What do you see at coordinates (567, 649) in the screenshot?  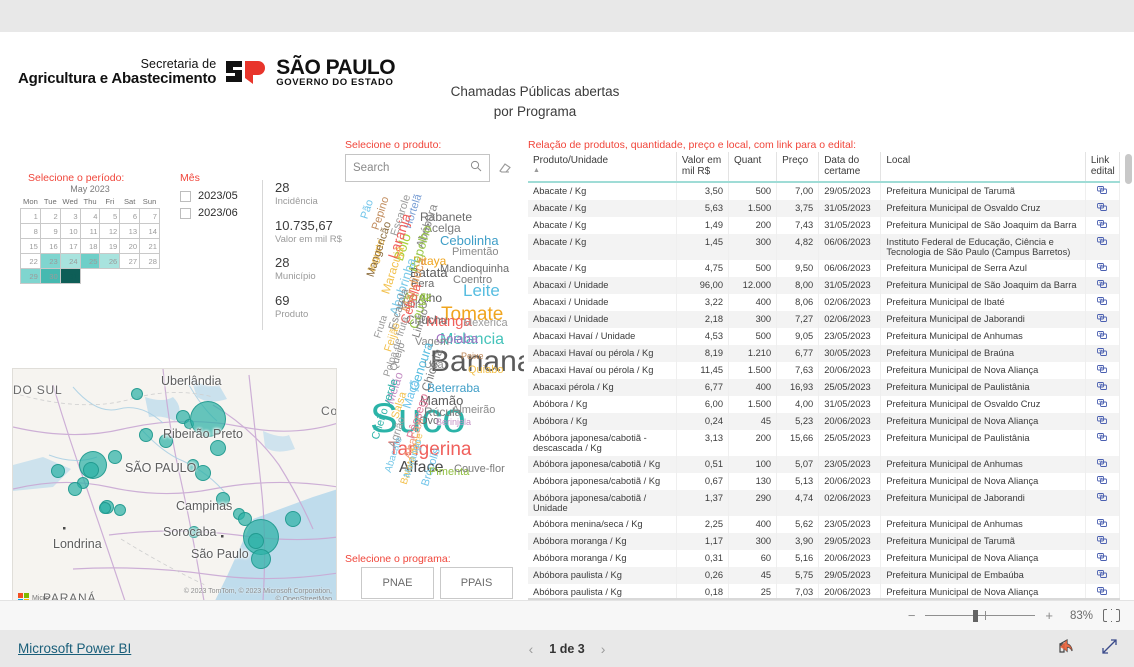 I see `page-navigation: ‹ 1 de 3 ›` at bounding box center [567, 649].